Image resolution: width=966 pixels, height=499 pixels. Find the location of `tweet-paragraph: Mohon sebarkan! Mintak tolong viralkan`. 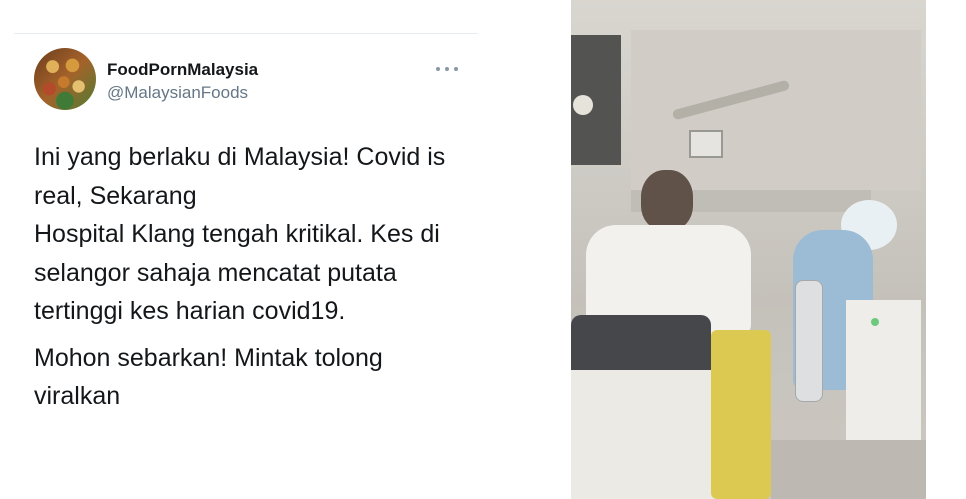

tweet-paragraph: Mohon sebarkan! Mintak tolong viralkan is located at coordinates (208, 377).